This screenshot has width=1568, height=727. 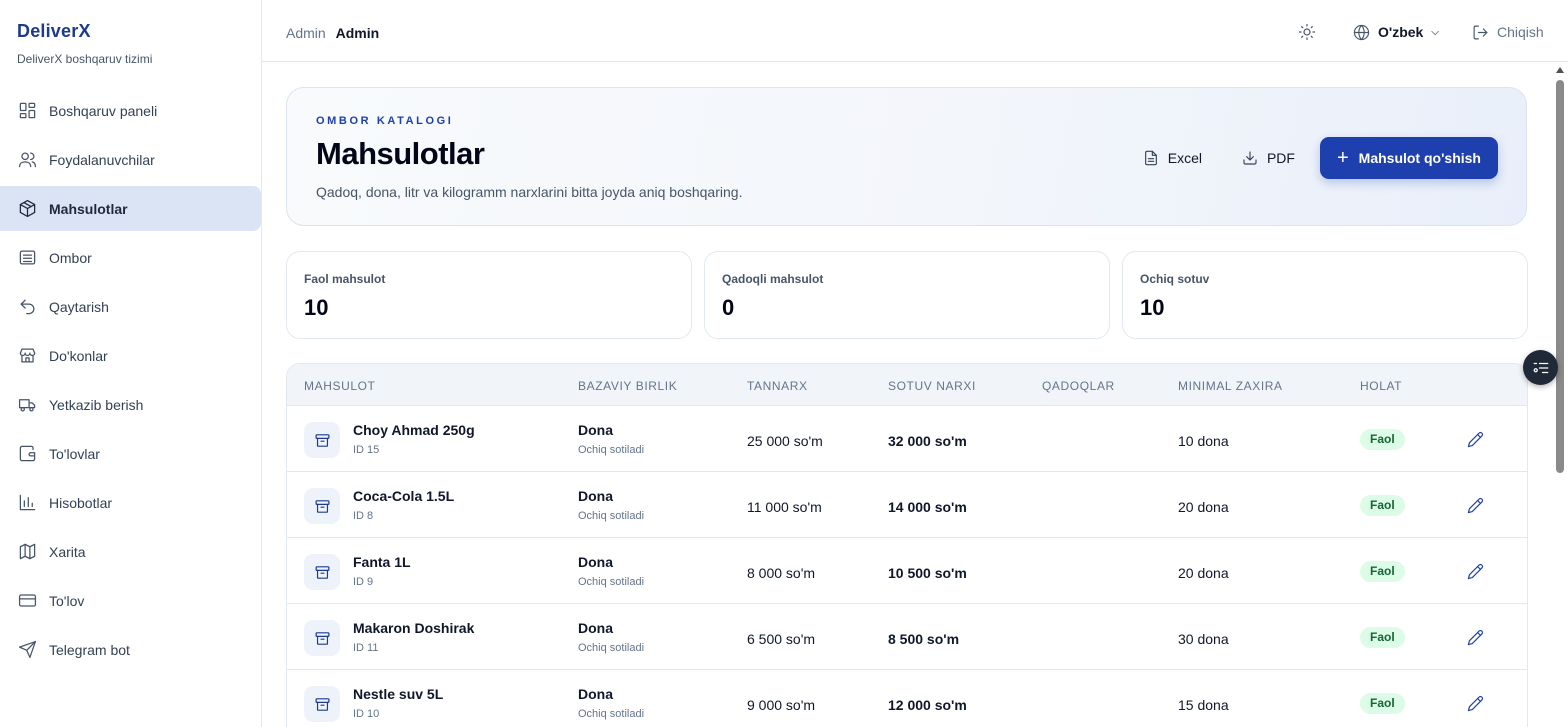 What do you see at coordinates (1361, 32) in the screenshot?
I see `globe-icon` at bounding box center [1361, 32].